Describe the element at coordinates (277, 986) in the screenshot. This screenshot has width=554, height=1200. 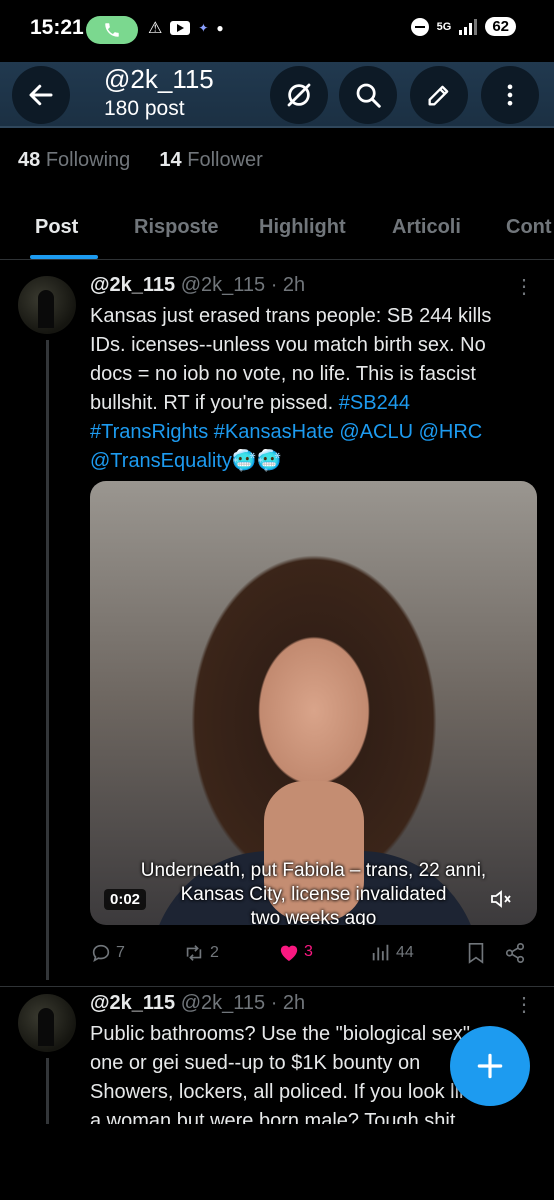
I see `post-divider` at that location.